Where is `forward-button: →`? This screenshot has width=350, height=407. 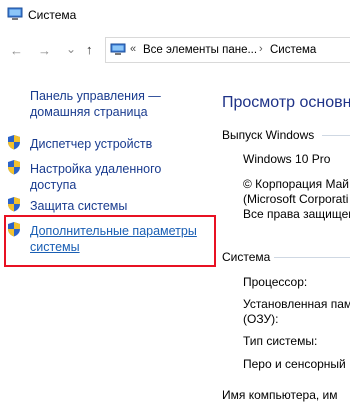
forward-button: → is located at coordinates (44, 51).